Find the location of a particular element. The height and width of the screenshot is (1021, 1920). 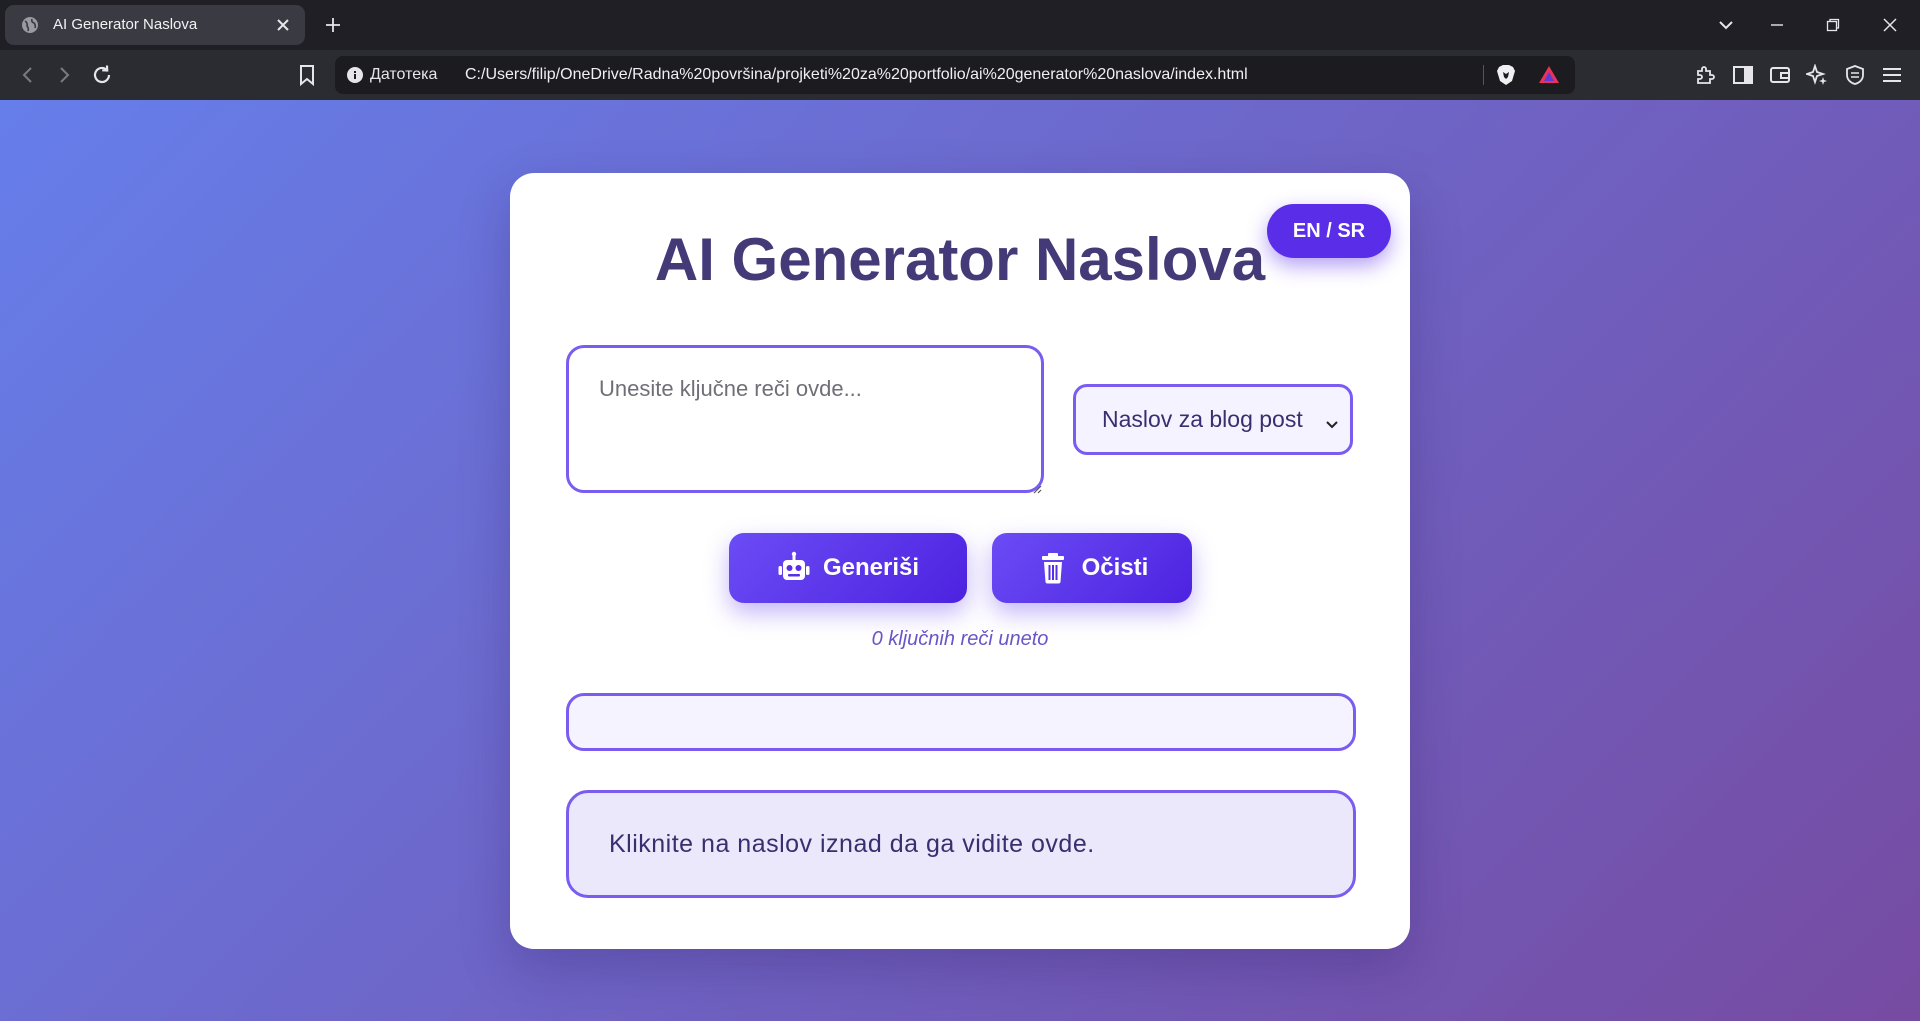

keyword-counter: 0 ključnih reči uneto is located at coordinates (960, 639).